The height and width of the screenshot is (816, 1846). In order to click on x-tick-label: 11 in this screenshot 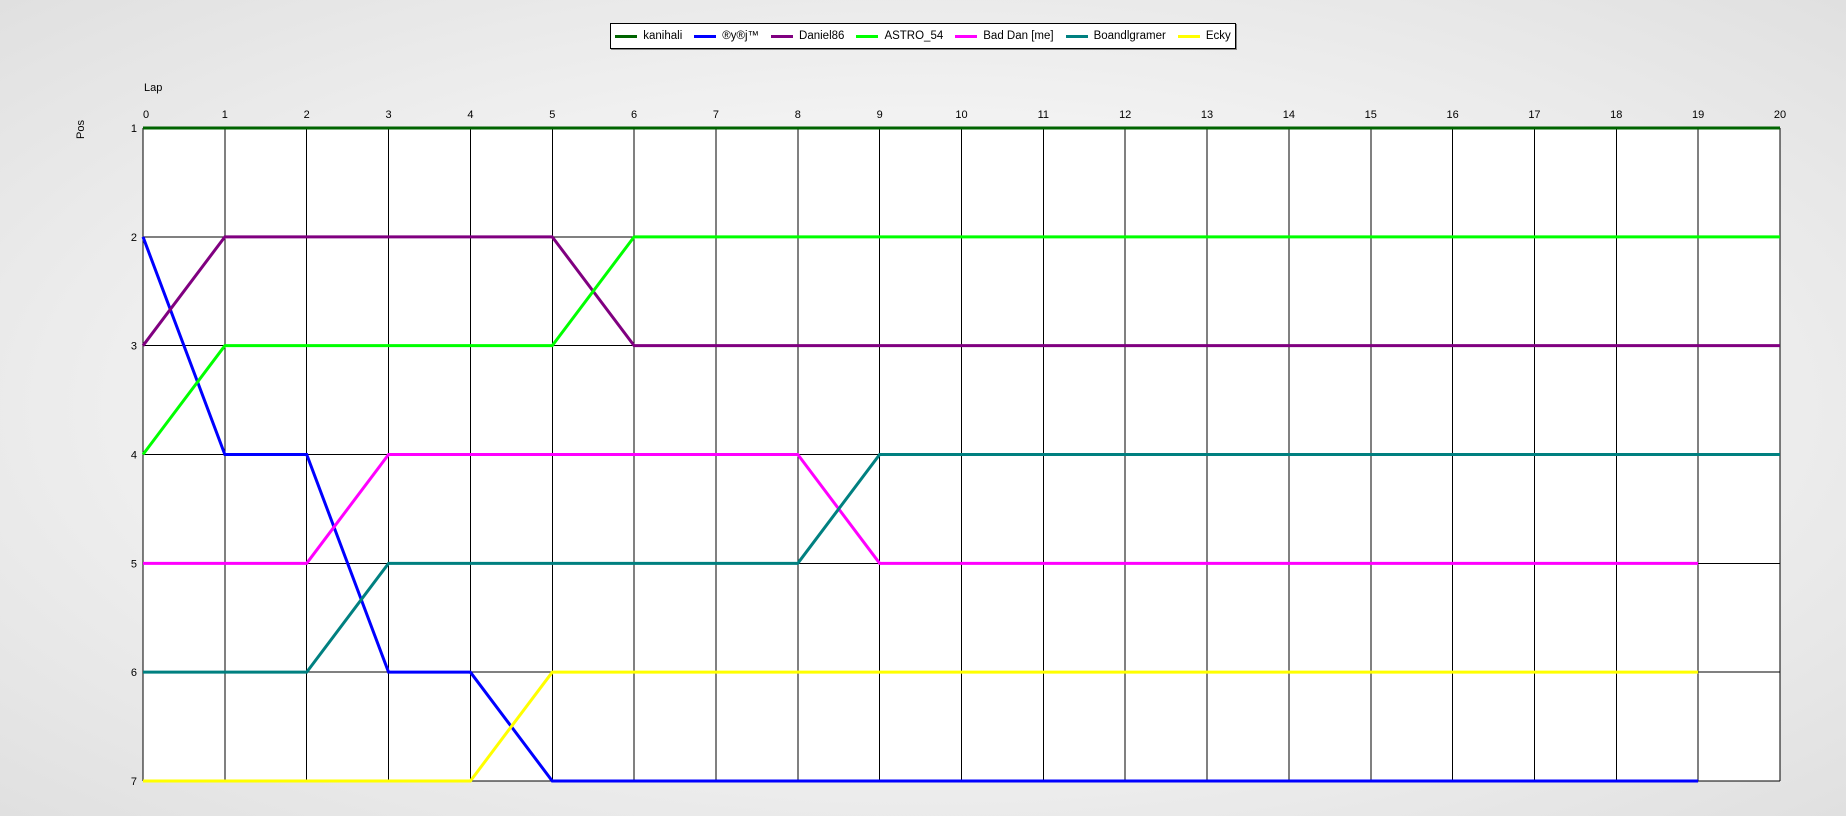, I will do `click(1043, 115)`.